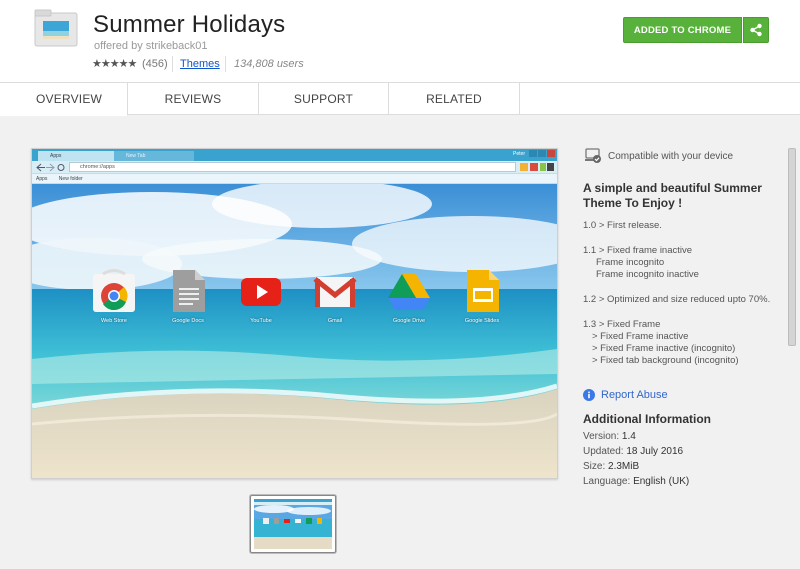 The height and width of the screenshot is (569, 800). What do you see at coordinates (628, 436) in the screenshot?
I see `version-value: 1.4` at bounding box center [628, 436].